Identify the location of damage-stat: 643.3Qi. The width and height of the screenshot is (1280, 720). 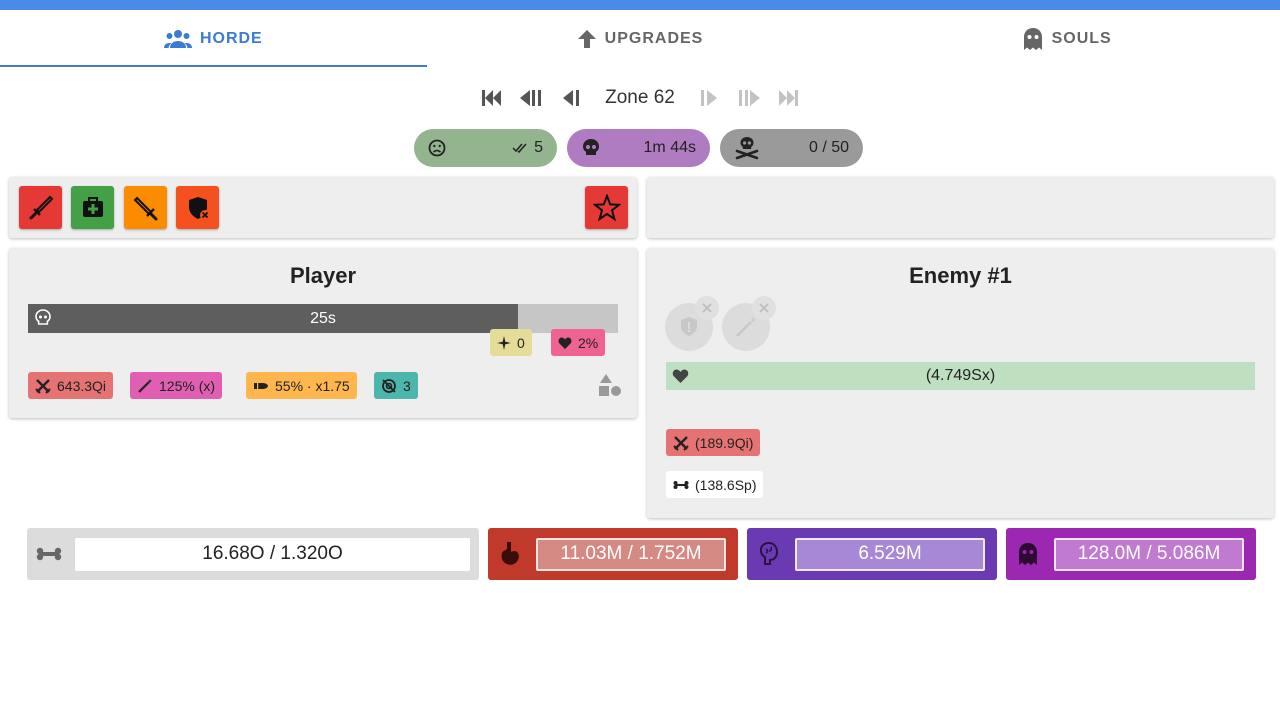
(71, 385).